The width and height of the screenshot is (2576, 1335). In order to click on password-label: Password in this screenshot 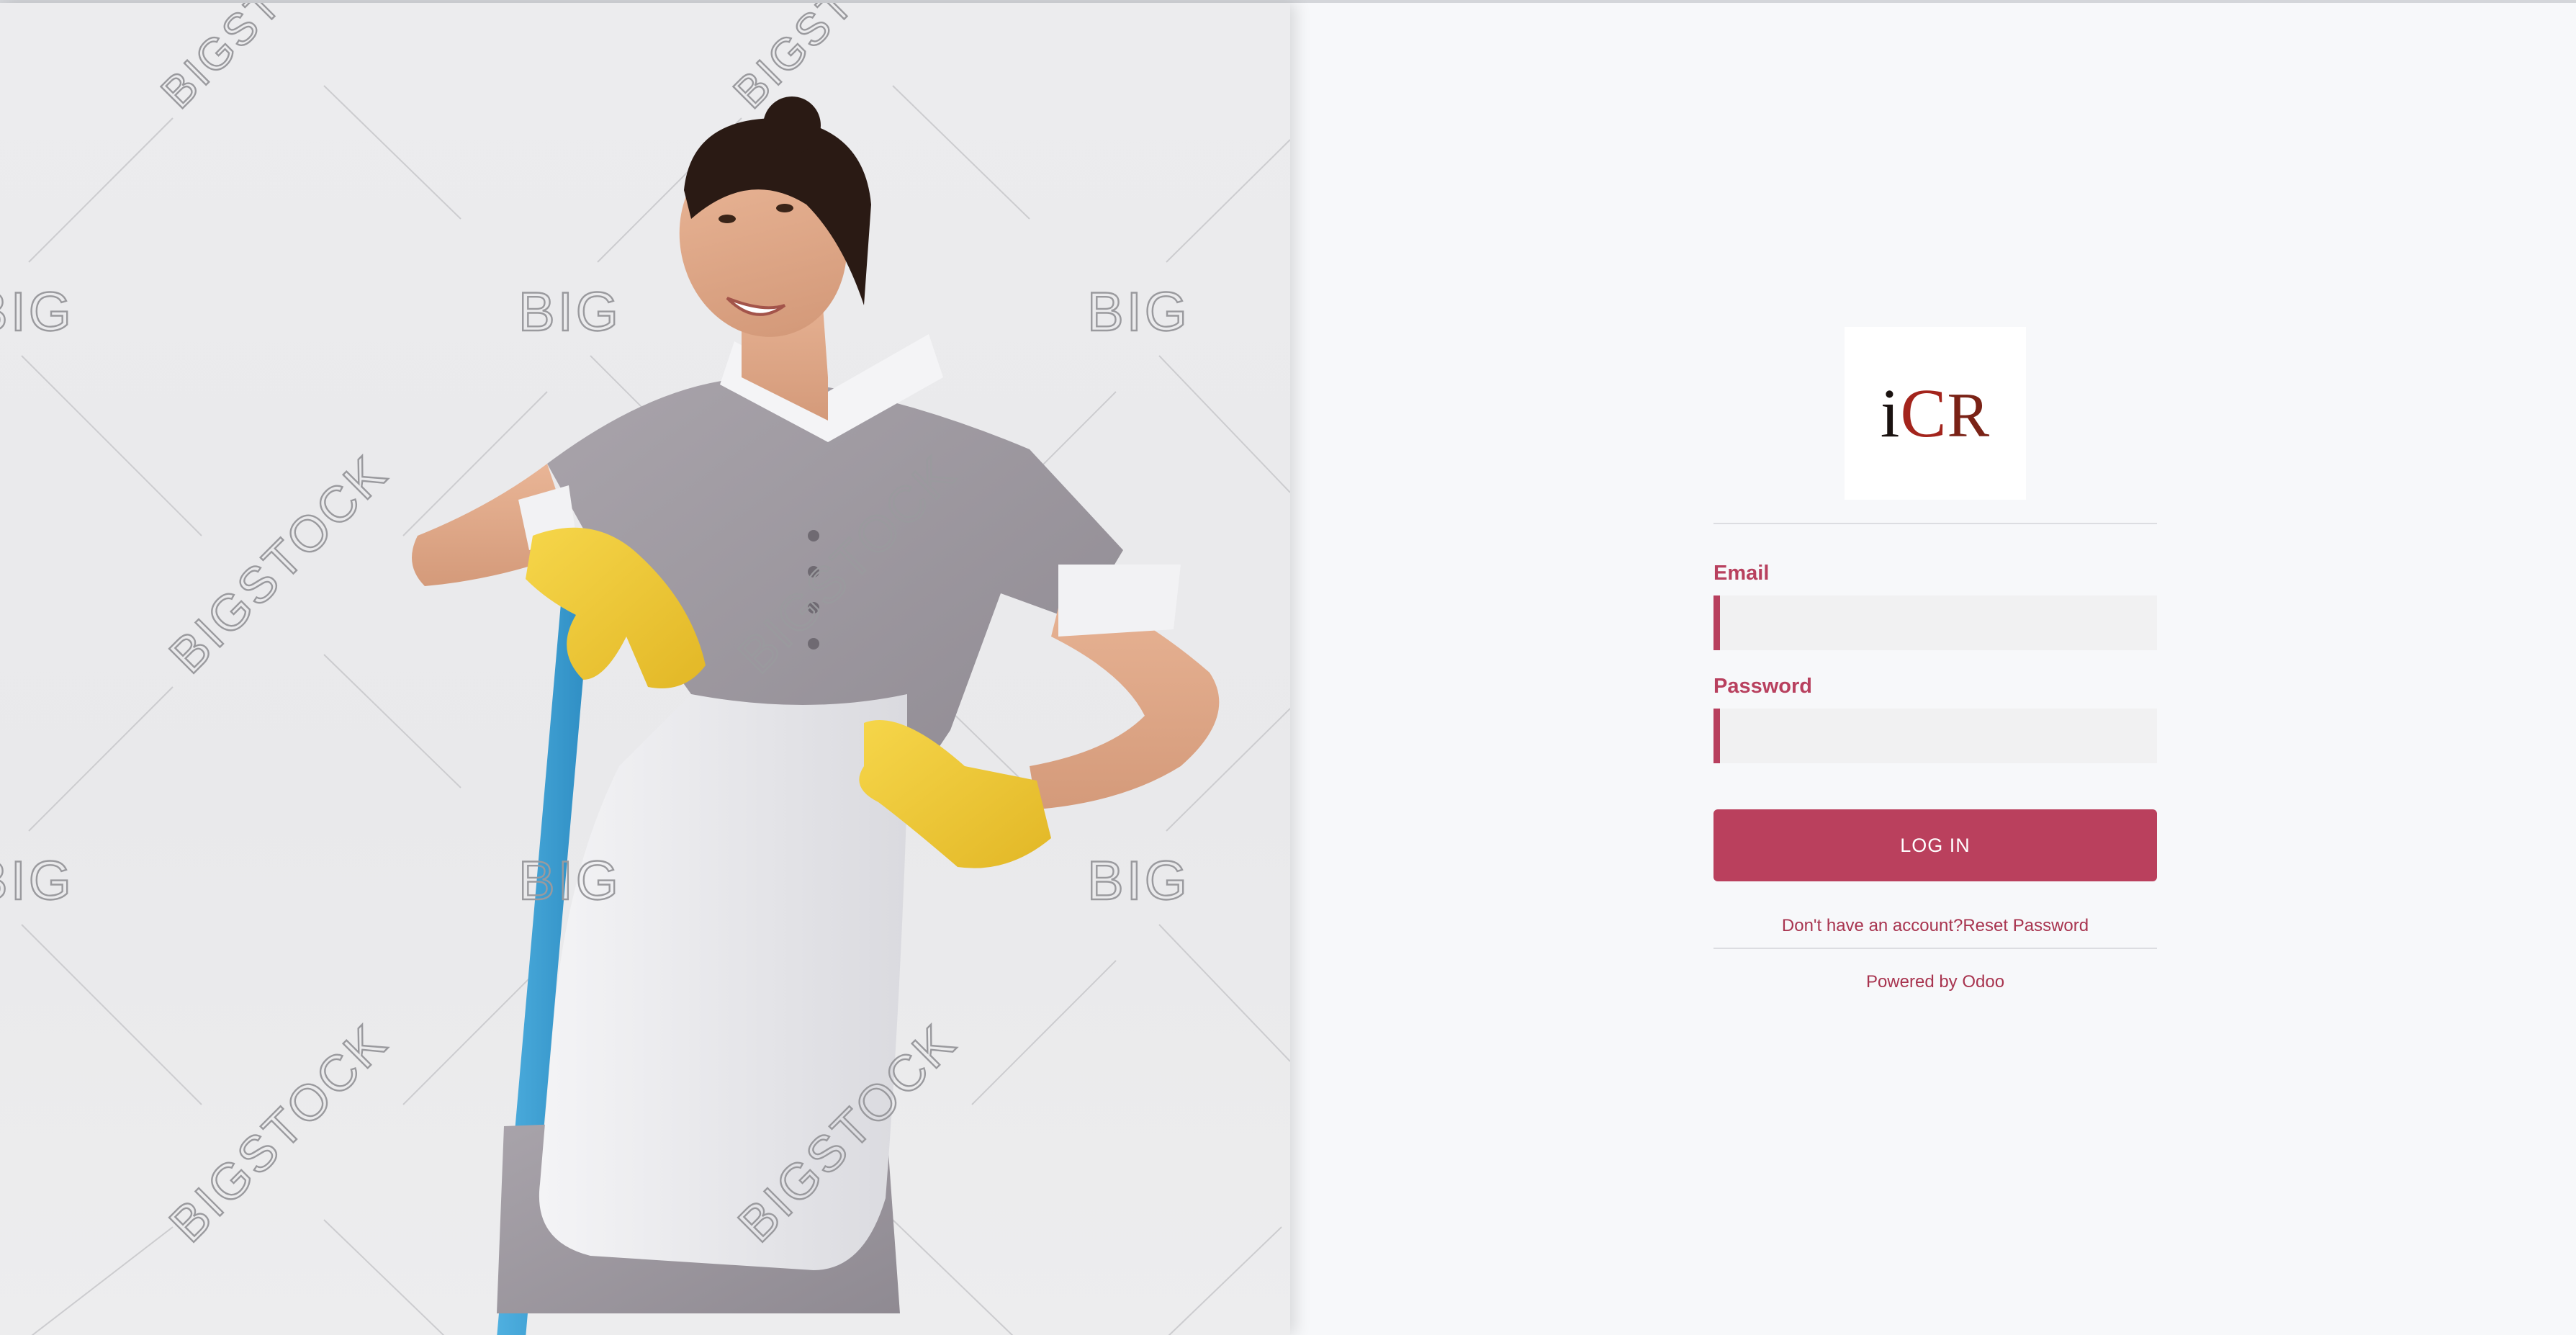, I will do `click(1763, 687)`.